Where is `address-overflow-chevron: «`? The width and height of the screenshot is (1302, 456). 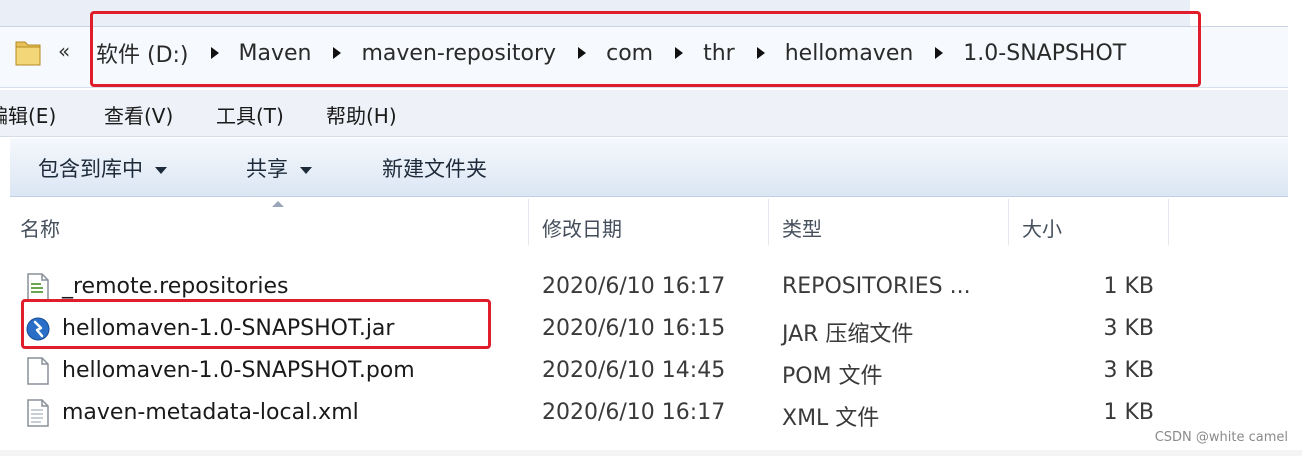 address-overflow-chevron: « is located at coordinates (64, 51).